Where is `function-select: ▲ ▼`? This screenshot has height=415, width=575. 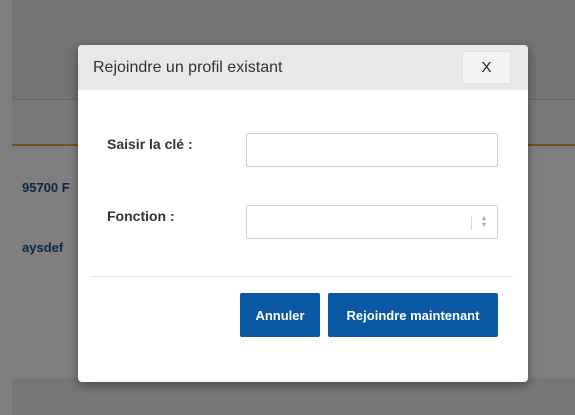 function-select: ▲ ▼ is located at coordinates (372, 222).